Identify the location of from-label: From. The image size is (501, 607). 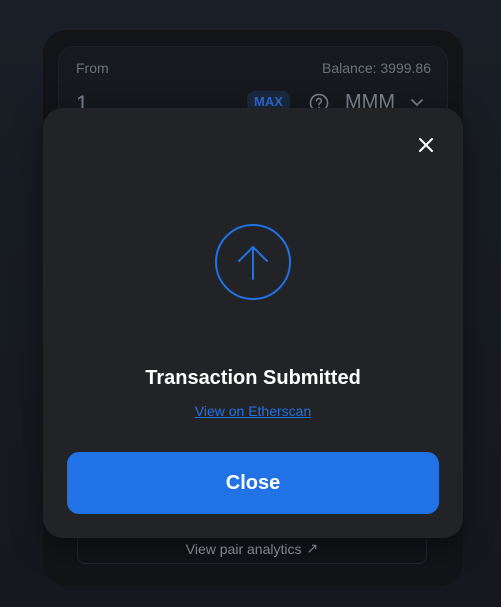
(92, 68).